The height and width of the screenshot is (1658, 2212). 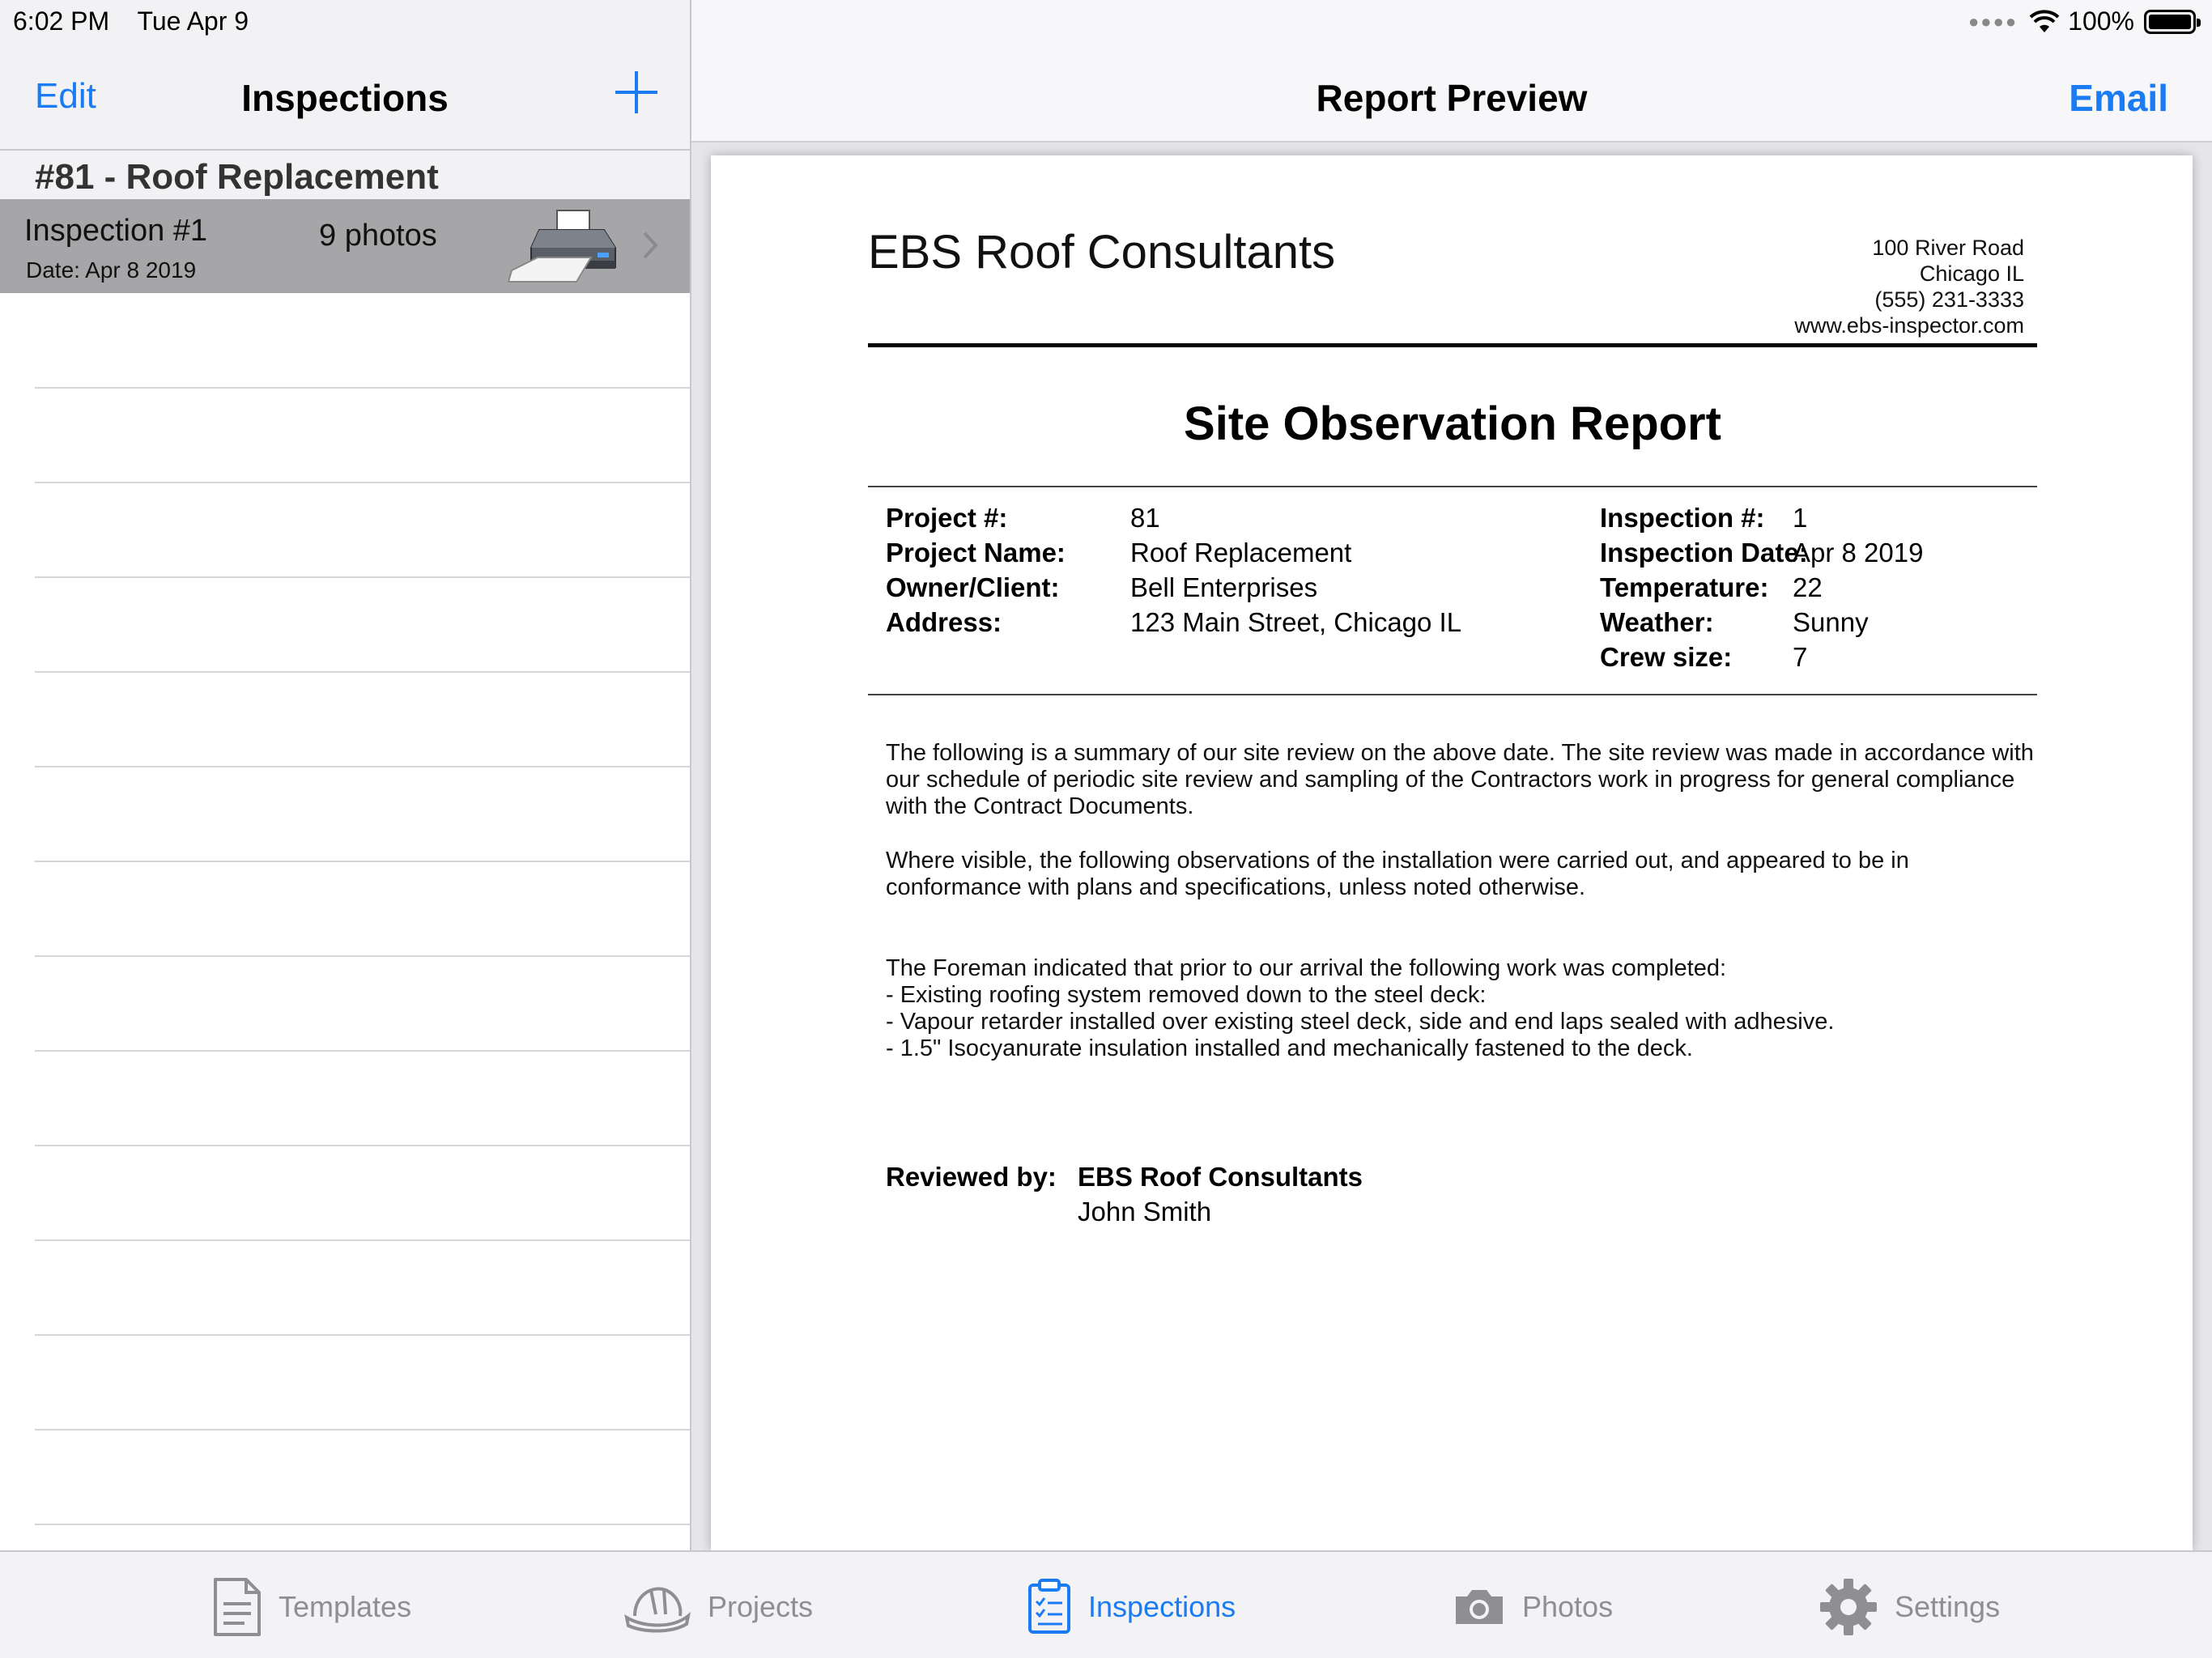 What do you see at coordinates (1909, 325) in the screenshot?
I see `address-line: www.ebs-inspector.com` at bounding box center [1909, 325].